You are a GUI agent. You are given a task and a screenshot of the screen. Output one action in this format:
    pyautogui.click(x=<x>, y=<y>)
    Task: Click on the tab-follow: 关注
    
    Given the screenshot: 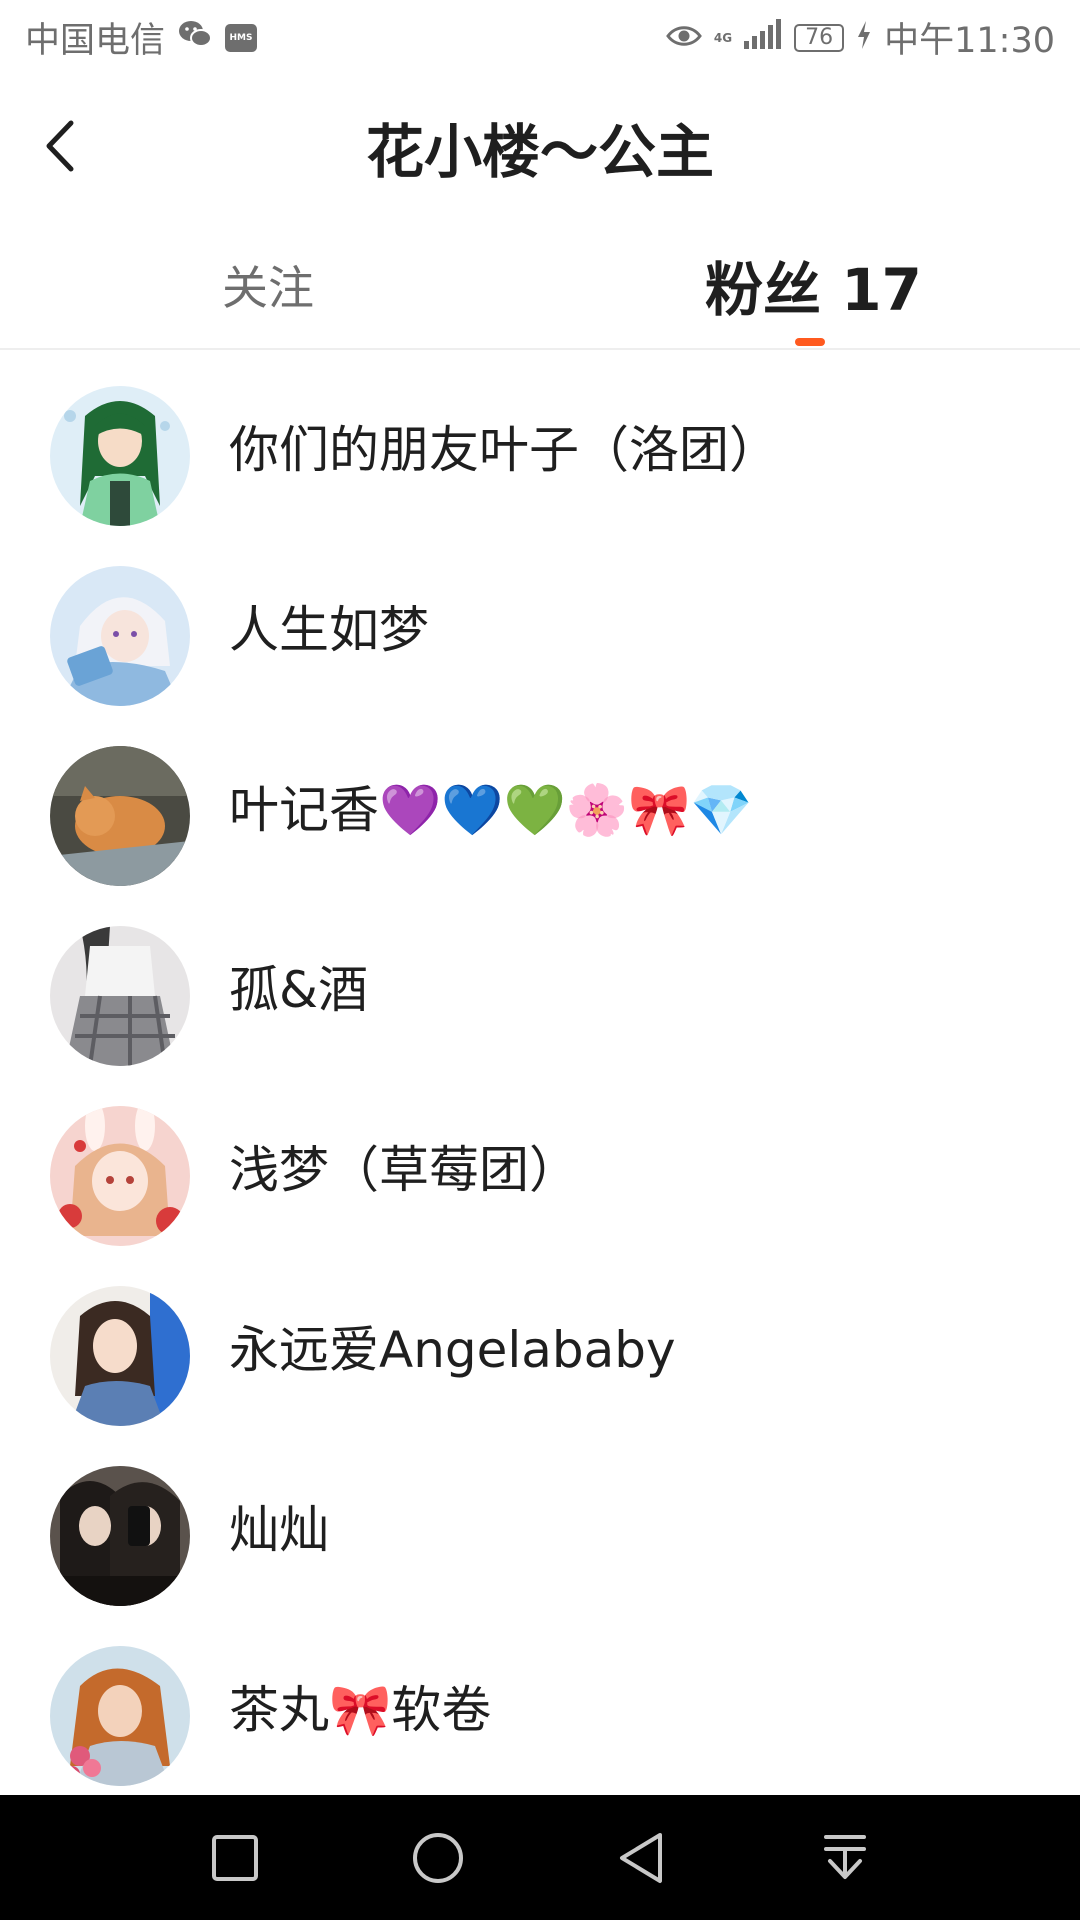 What is the action you would take?
    pyautogui.click(x=268, y=285)
    